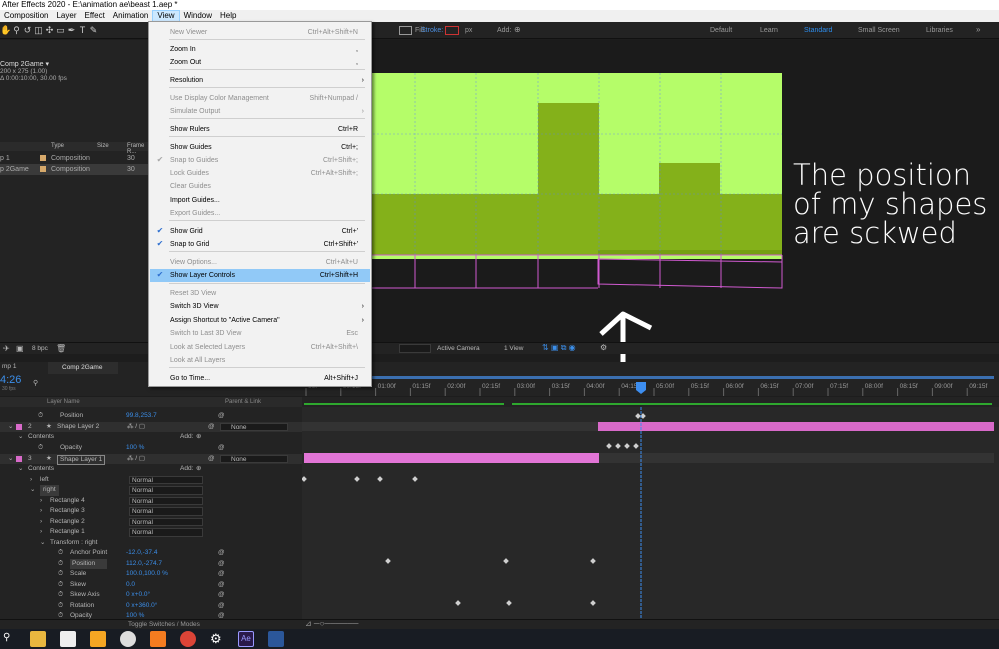 Image resolution: width=999 pixels, height=649 pixels. I want to click on shape-group-row: › left Normal, so click(151, 480).